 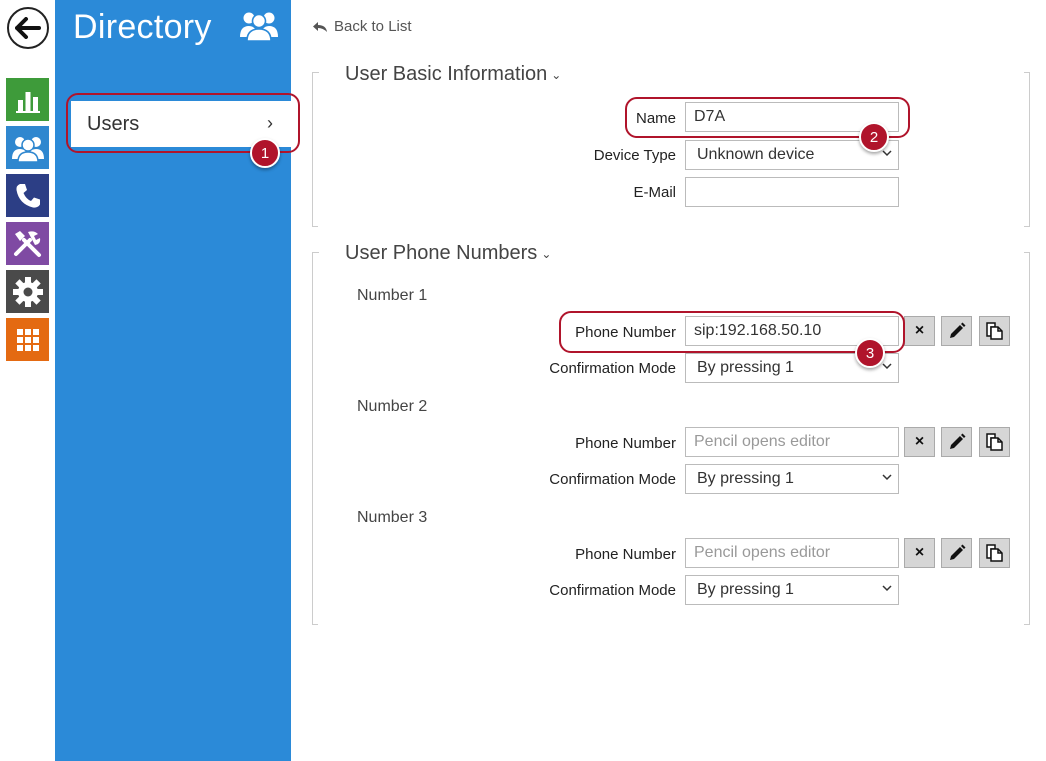 What do you see at coordinates (870, 353) in the screenshot?
I see `callout-badge-3: 3` at bounding box center [870, 353].